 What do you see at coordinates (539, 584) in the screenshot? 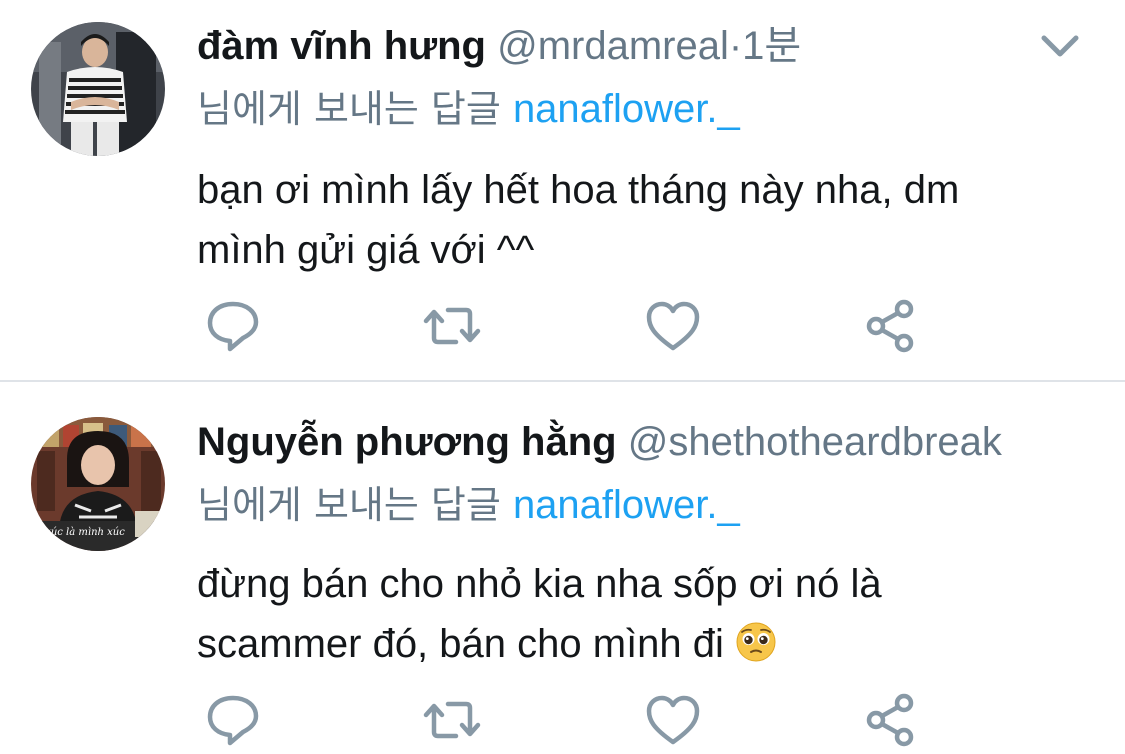
I see `tweet-text-line: đừng bán cho nhỏ kia nha sốp ơi nó là` at bounding box center [539, 584].